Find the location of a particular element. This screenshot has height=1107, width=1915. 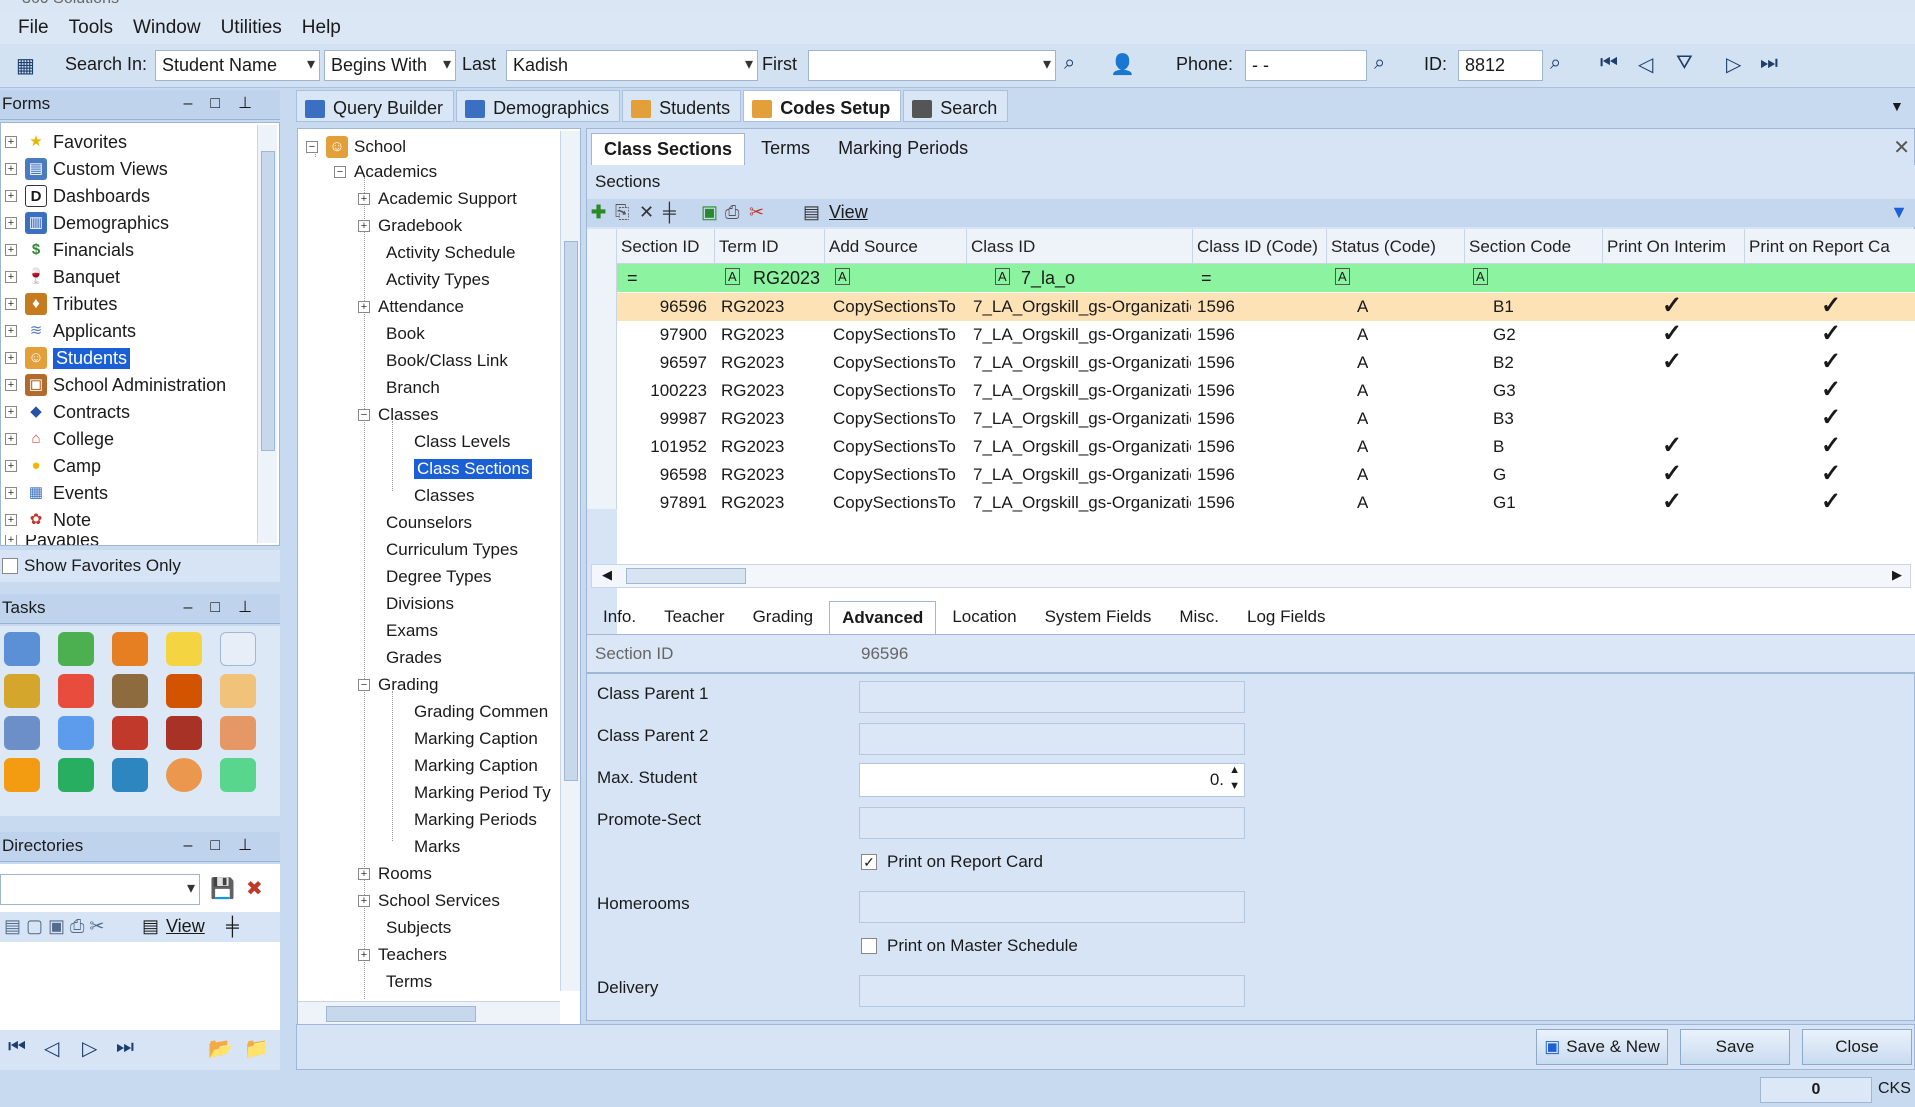

tree-item-school: − ☺ School is located at coordinates (356, 147).